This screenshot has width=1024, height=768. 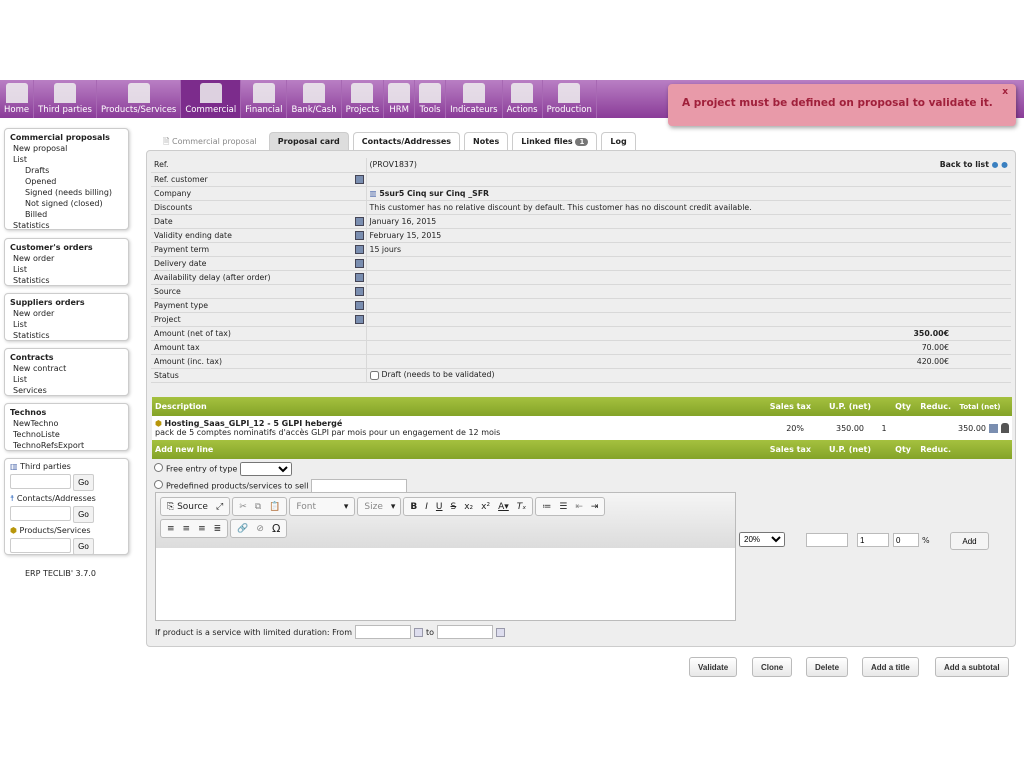 What do you see at coordinates (314, 99) in the screenshot?
I see `nav-bank: Bank/Cash` at bounding box center [314, 99].